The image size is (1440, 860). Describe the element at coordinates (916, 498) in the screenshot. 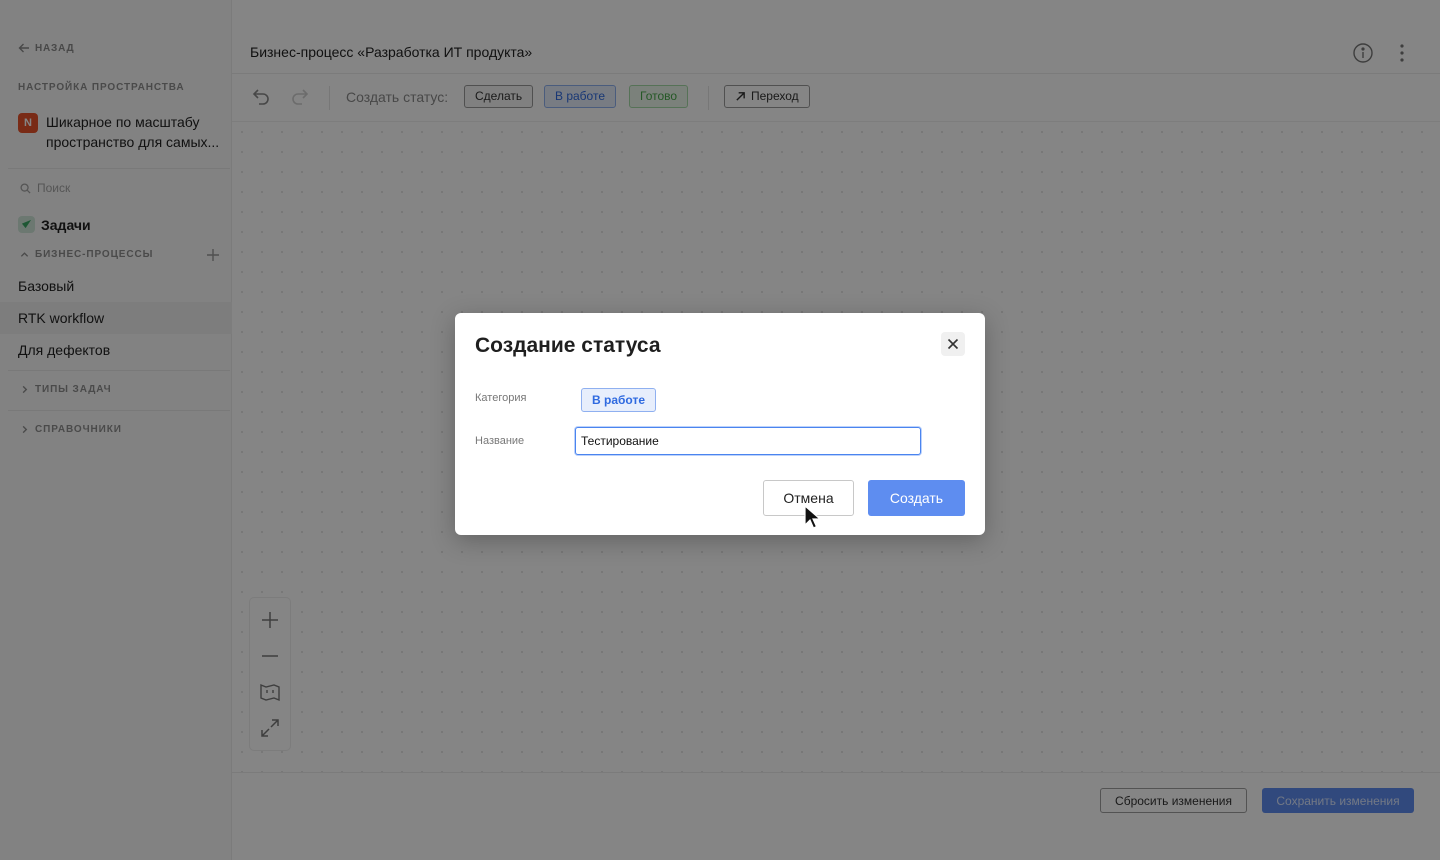

I see `create-button: Создать` at that location.